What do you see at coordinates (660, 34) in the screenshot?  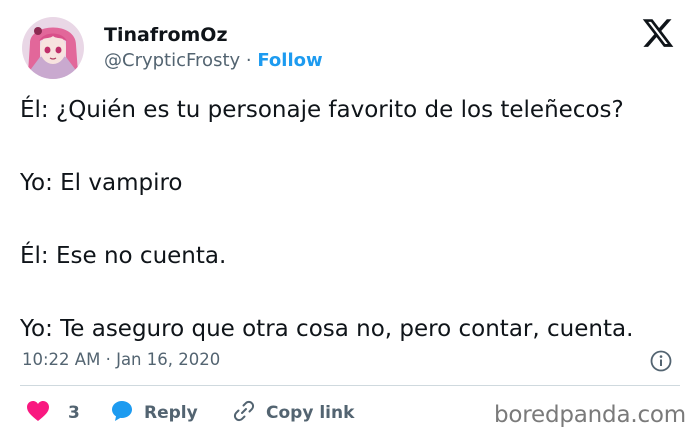 I see `x-logo-icon` at bounding box center [660, 34].